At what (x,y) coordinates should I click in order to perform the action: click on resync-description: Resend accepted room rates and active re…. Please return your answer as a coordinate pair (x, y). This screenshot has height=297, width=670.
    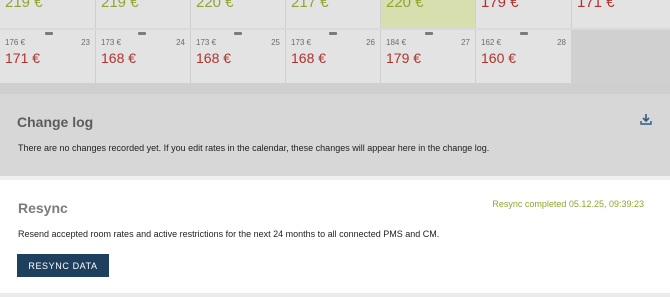
    Looking at the image, I should click on (229, 234).